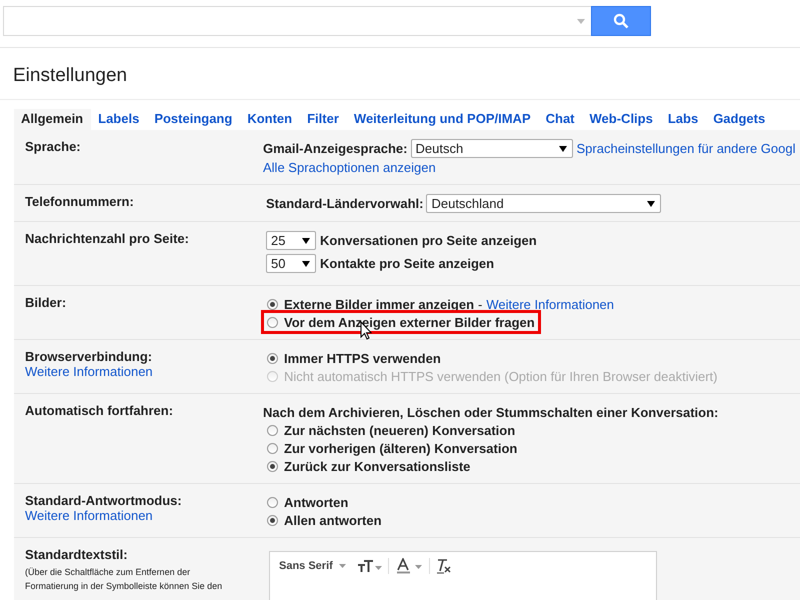  What do you see at coordinates (400, 74) in the screenshot?
I see `page-title: Einstellungen` at bounding box center [400, 74].